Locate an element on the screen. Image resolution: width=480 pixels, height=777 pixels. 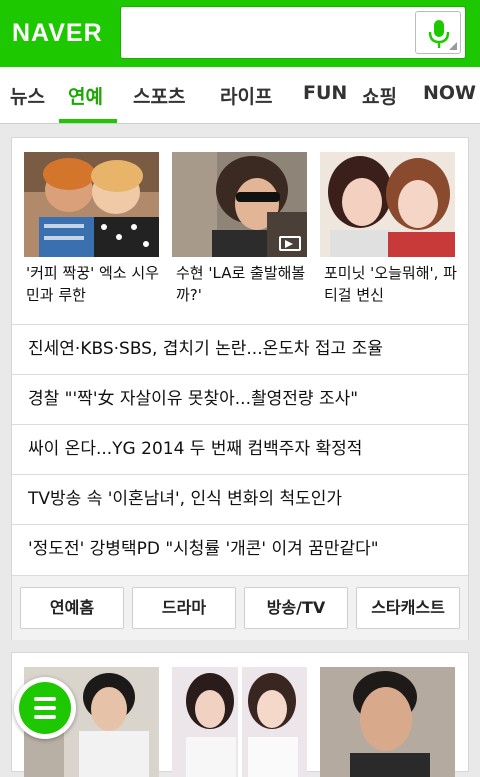
headline-item: 진세연·KBS·SBS, 겹치기 논란...온도차 접고 조율 is located at coordinates (240, 349).